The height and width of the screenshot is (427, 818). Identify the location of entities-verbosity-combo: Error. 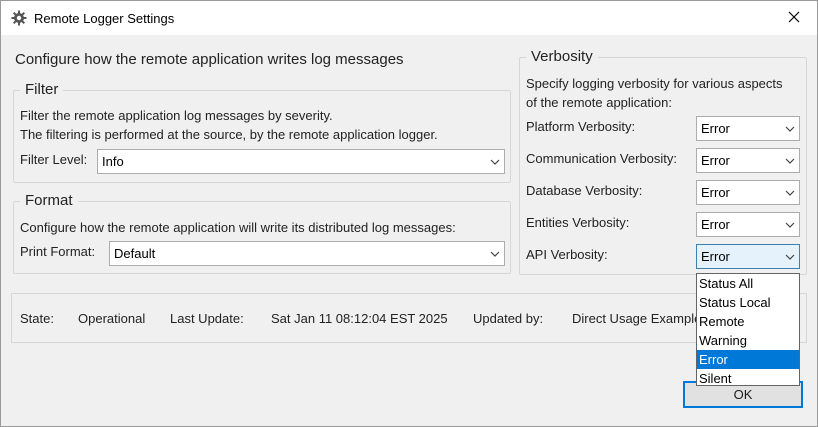
(748, 224).